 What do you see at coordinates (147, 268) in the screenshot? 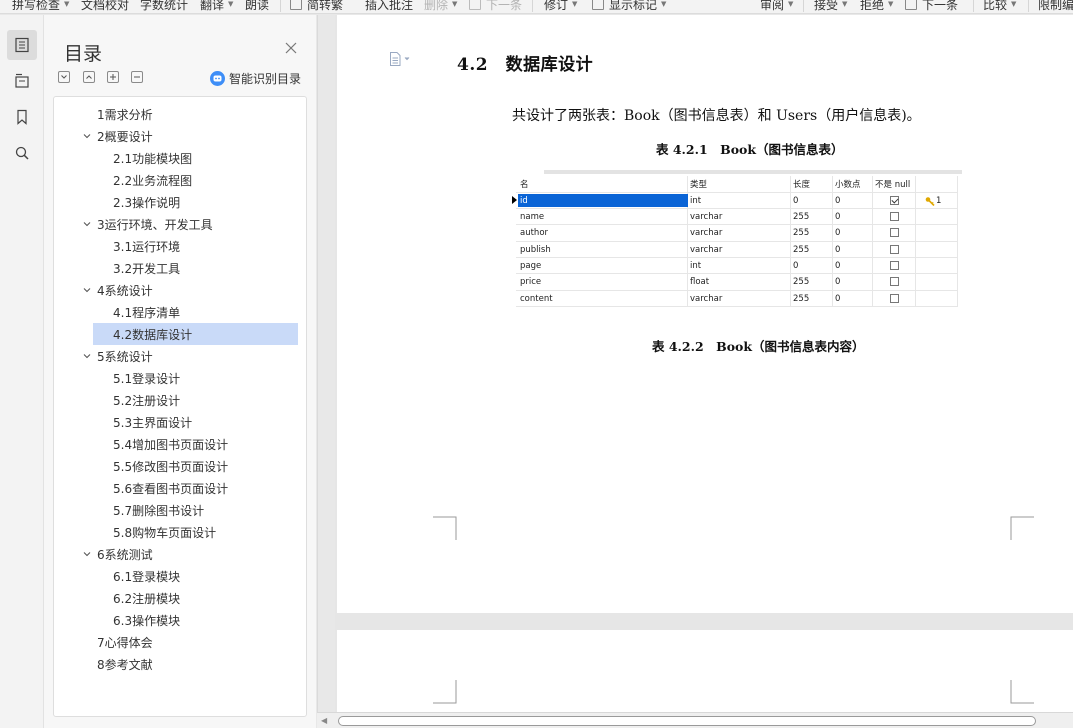
I see `toc-item-label: 3.2开发工具` at bounding box center [147, 268].